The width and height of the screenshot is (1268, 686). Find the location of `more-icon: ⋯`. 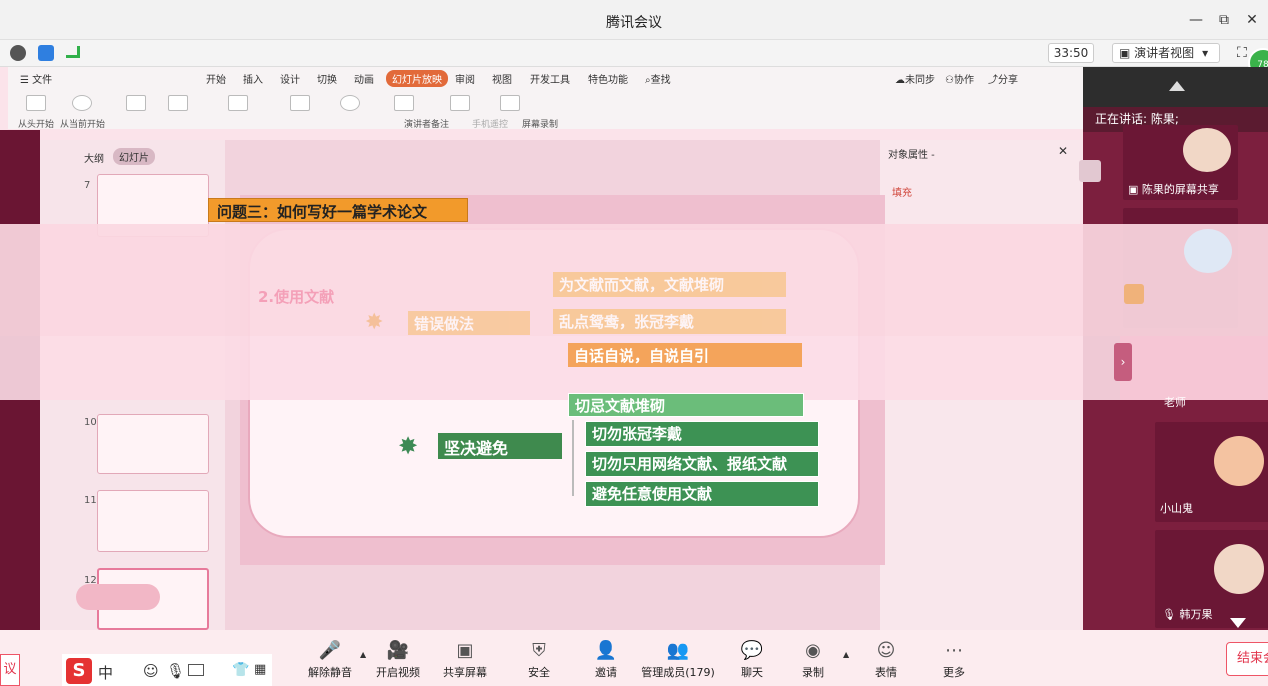

more-icon: ⋯ is located at coordinates (954, 651).